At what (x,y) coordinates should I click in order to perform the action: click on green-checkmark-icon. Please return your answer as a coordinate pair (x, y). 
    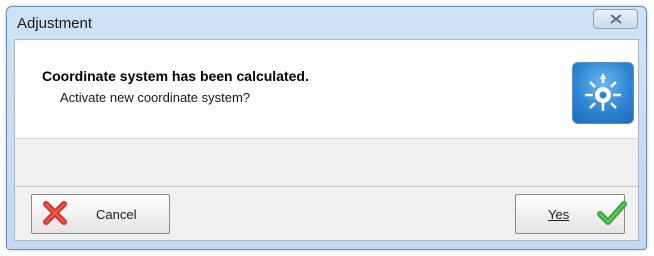
    Looking at the image, I should click on (612, 214).